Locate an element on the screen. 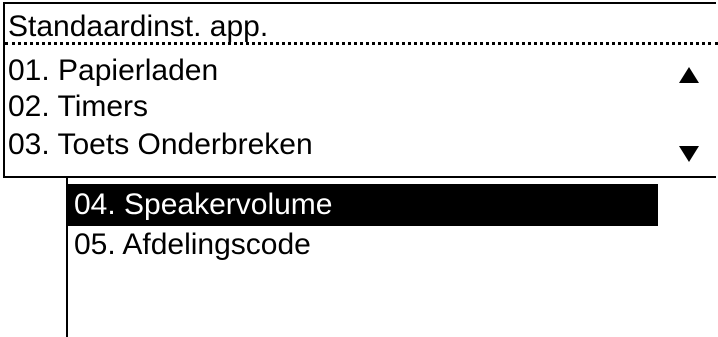  screen-title: Standaardinst. app. is located at coordinates (138, 26).